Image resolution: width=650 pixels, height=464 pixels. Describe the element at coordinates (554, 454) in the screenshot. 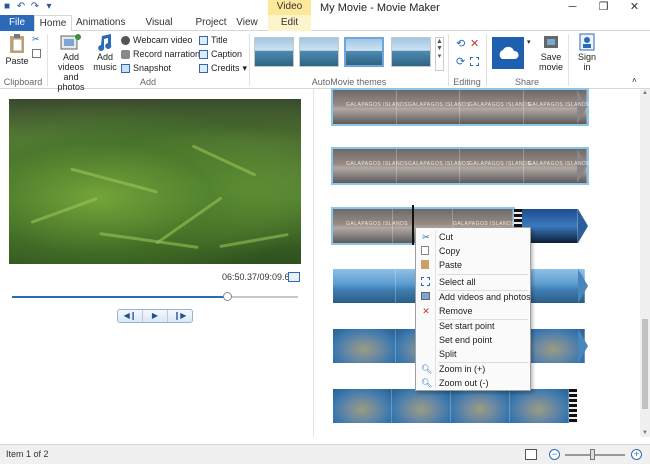

I see `zoom-out-icon: −` at that location.